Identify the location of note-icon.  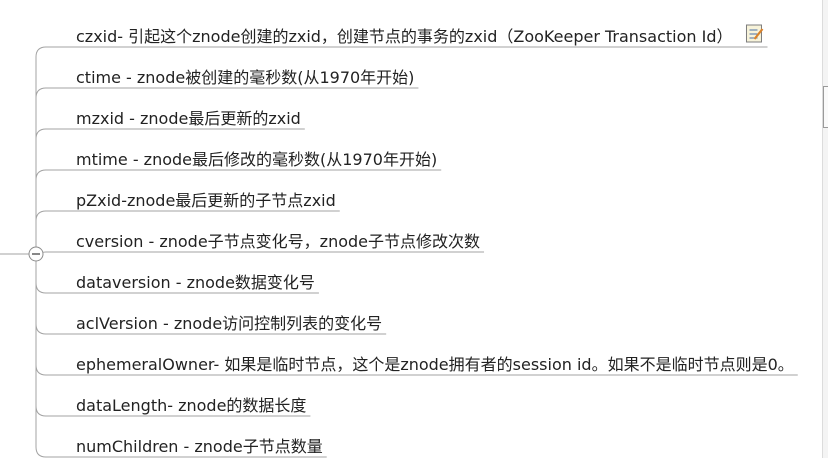
(754, 33).